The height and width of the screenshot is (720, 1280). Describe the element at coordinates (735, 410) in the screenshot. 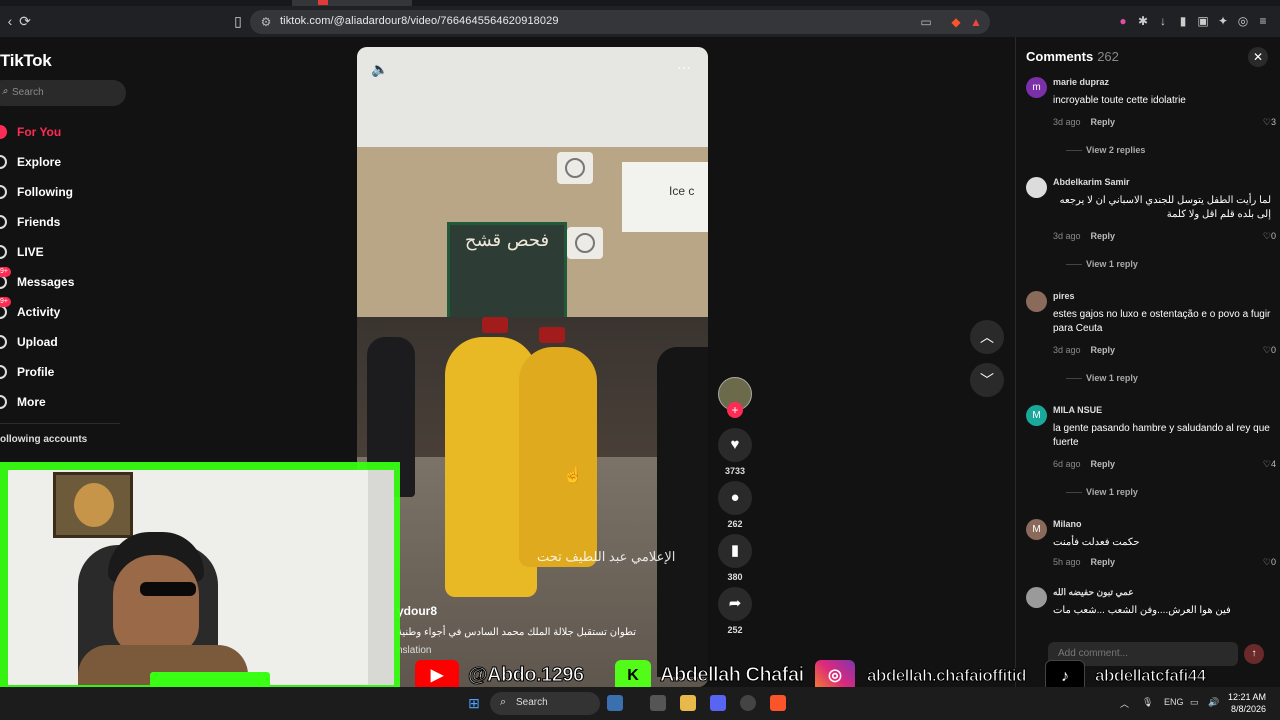

I see `follow-plus-icon: +` at that location.